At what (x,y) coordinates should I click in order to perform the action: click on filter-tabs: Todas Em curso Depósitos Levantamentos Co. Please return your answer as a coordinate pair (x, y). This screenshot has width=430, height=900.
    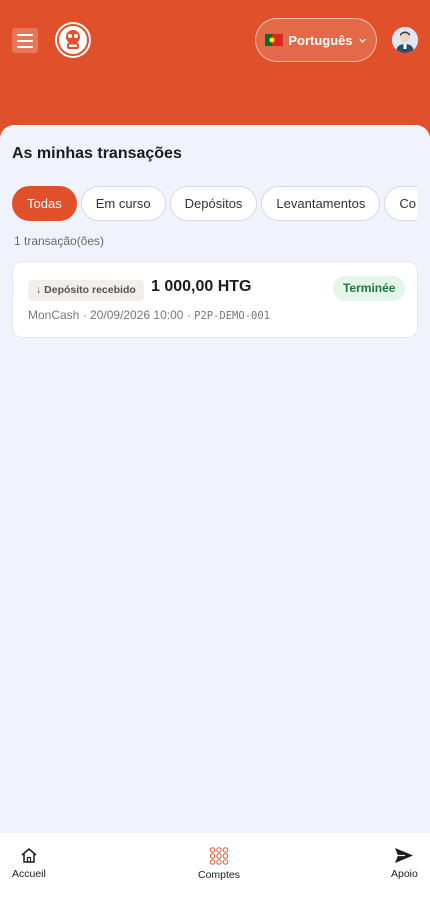
    Looking at the image, I should click on (214, 204).